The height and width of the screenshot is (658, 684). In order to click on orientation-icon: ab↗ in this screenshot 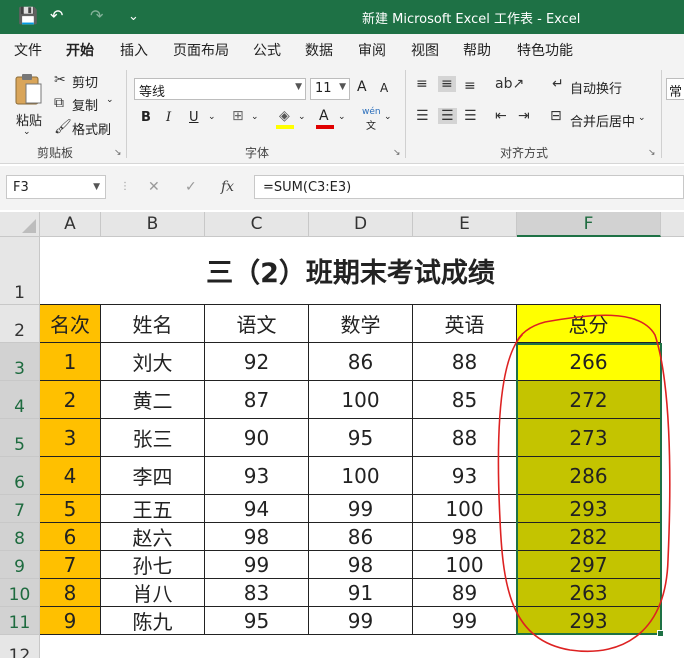, I will do `click(509, 84)`.